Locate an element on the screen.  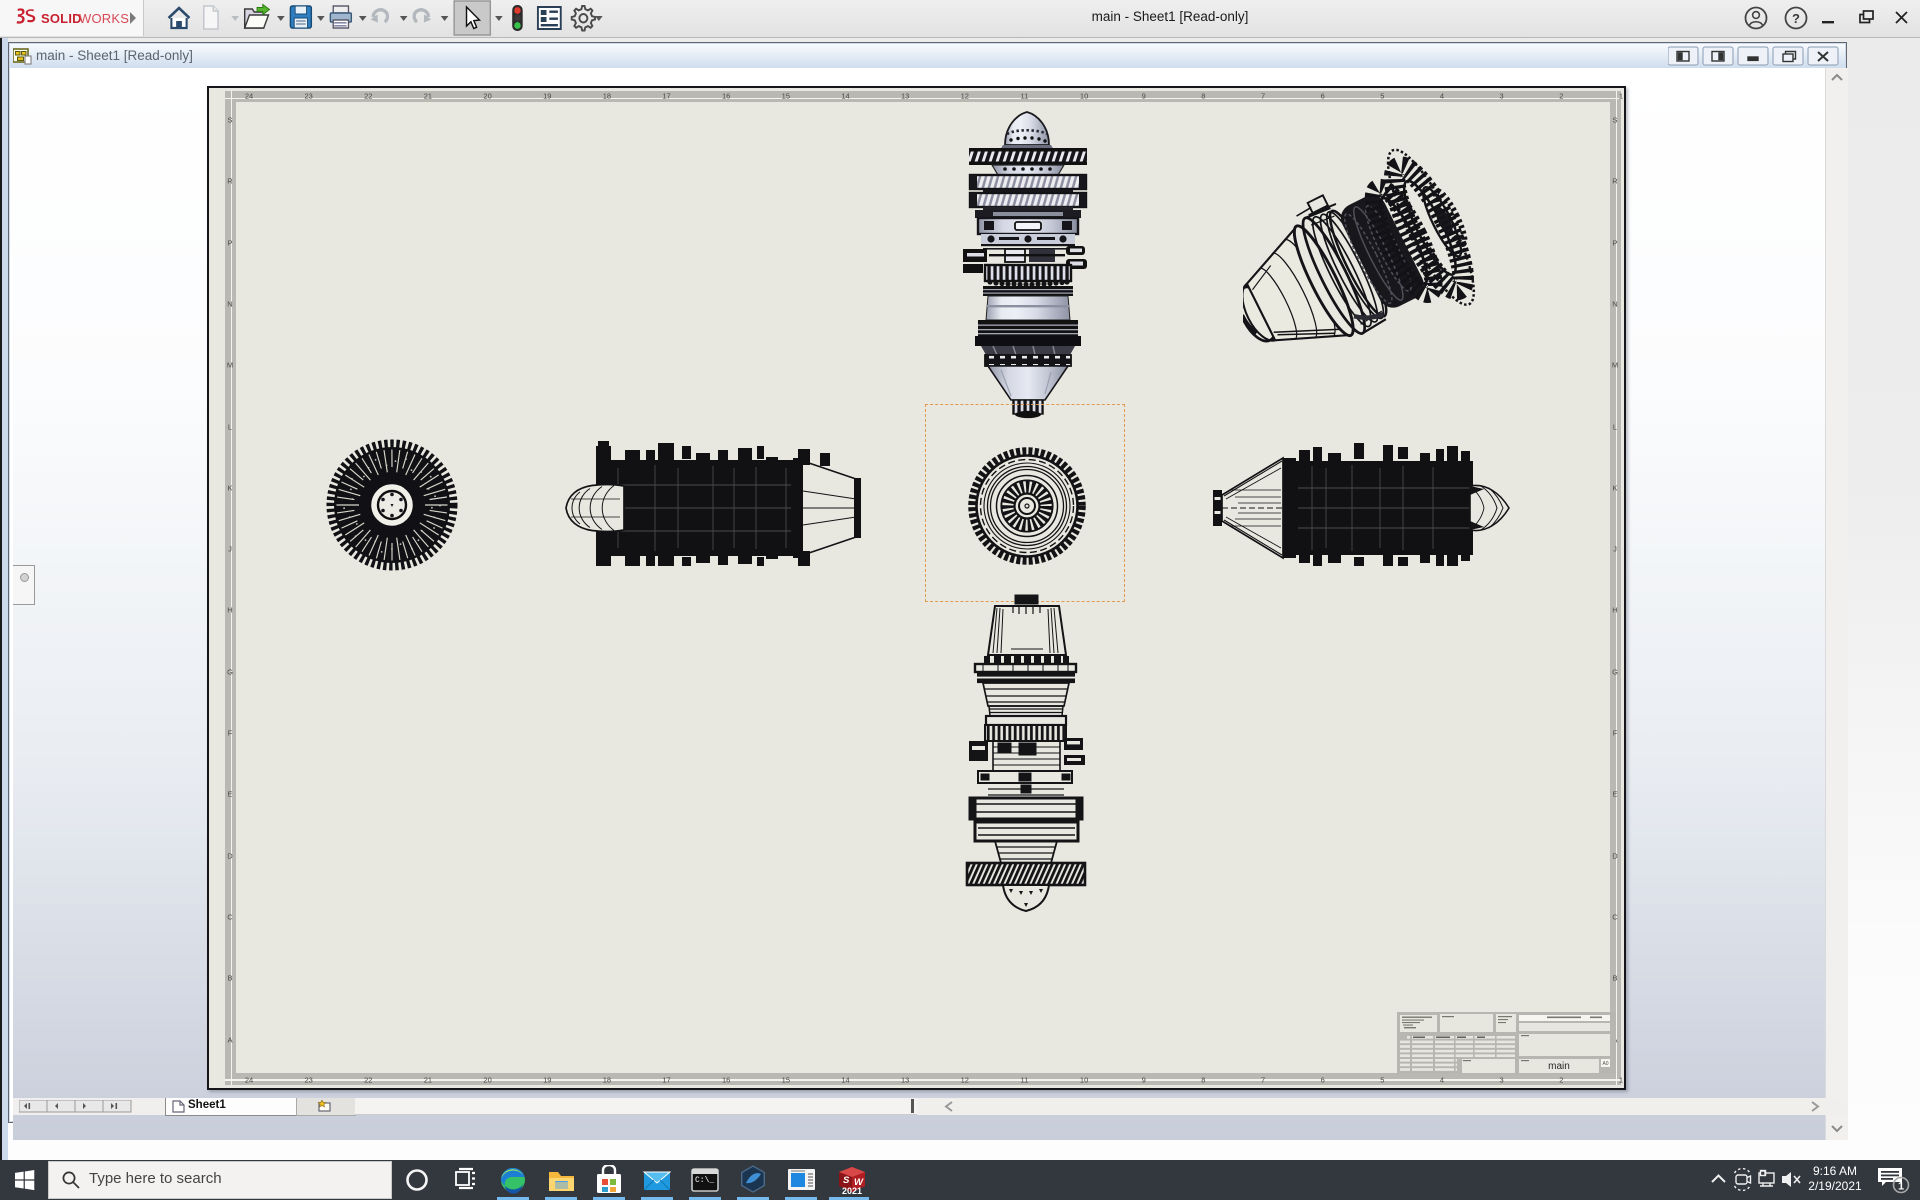
svg-text: A0 is located at coordinates (1605, 1064).